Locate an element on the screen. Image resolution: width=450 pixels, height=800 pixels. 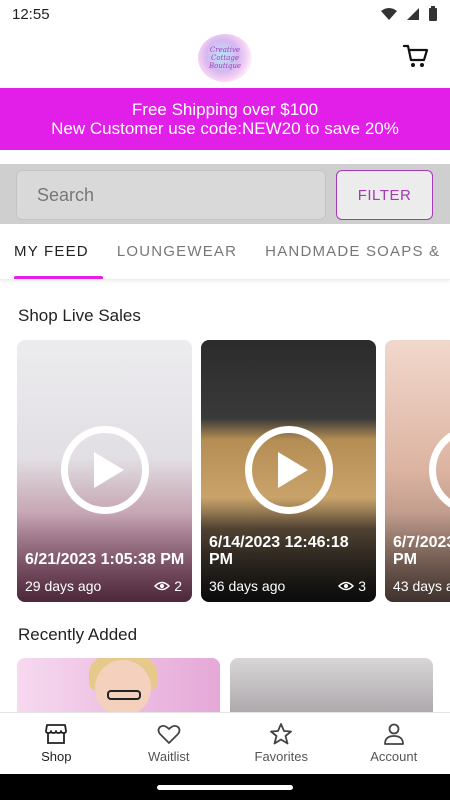
nav-favorites: Favorites is located at coordinates (281, 743).